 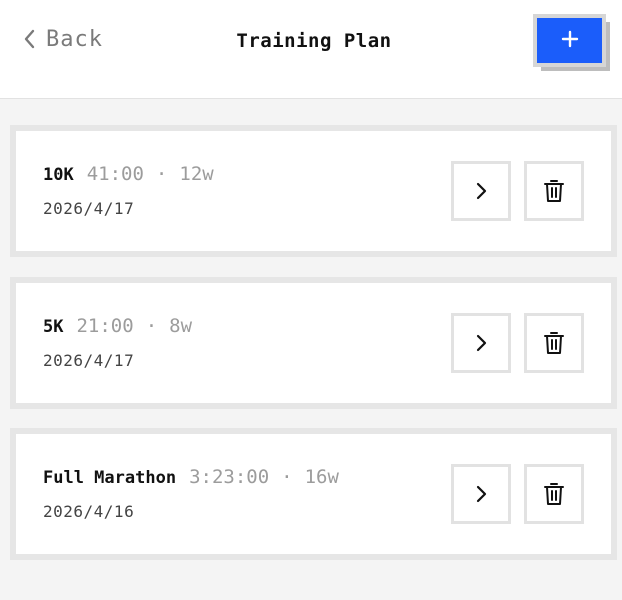 I want to click on plan-target-time: 3:23:00, so click(x=229, y=477).